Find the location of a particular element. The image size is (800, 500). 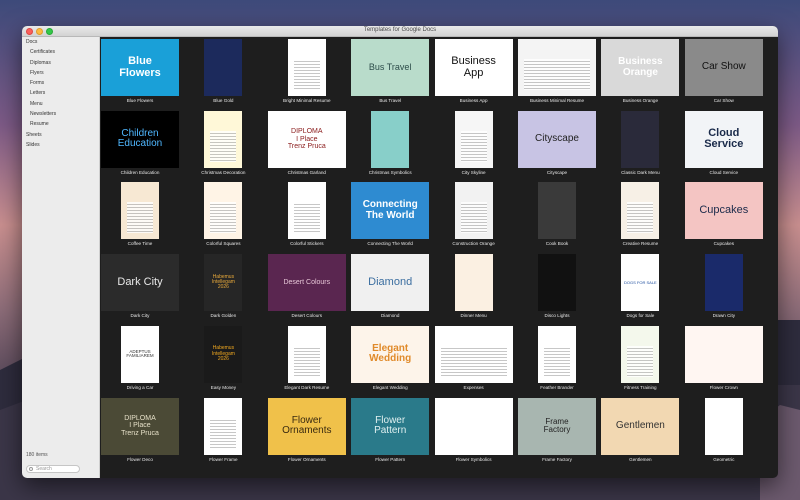

template-thumbnail: Bus Travel is located at coordinates (390, 67).